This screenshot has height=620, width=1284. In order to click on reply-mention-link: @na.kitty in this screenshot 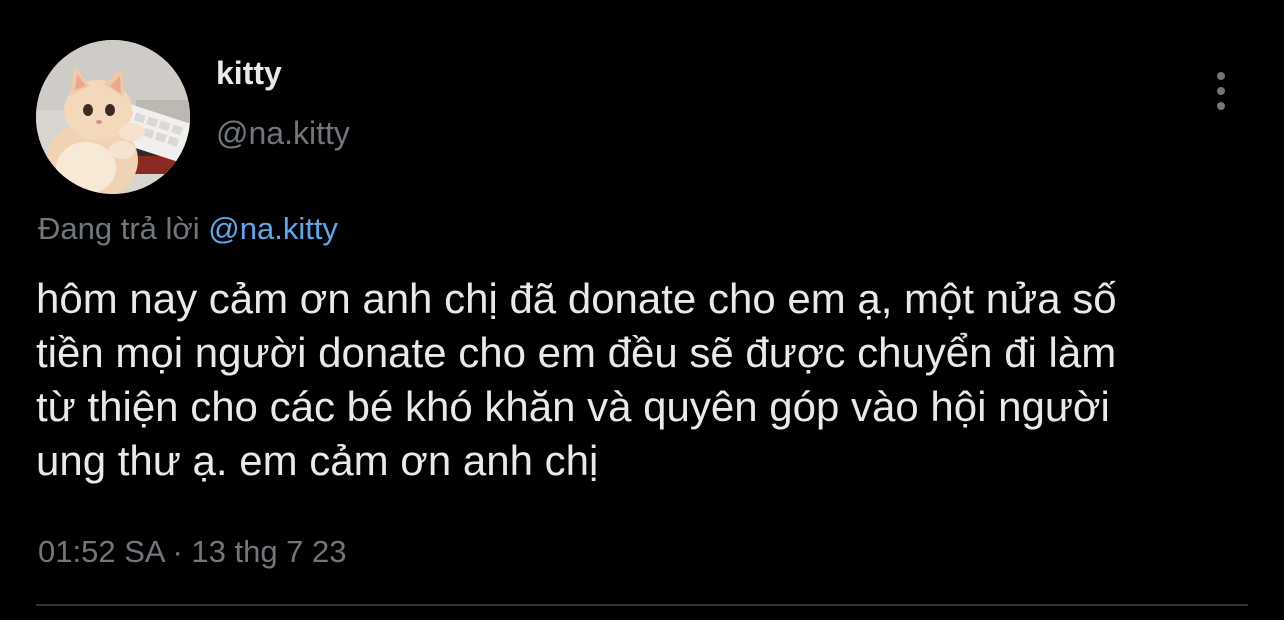, I will do `click(273, 228)`.